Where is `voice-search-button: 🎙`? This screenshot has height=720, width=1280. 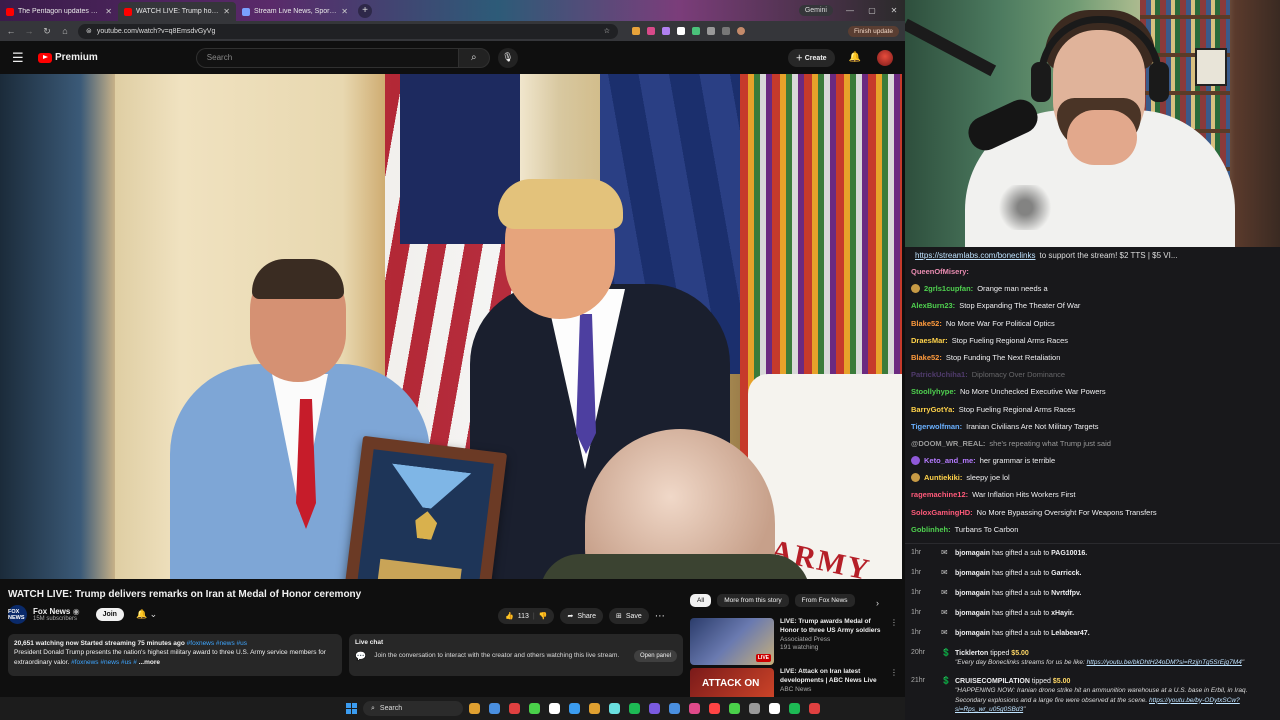
voice-search-button: 🎙 is located at coordinates (507, 57).